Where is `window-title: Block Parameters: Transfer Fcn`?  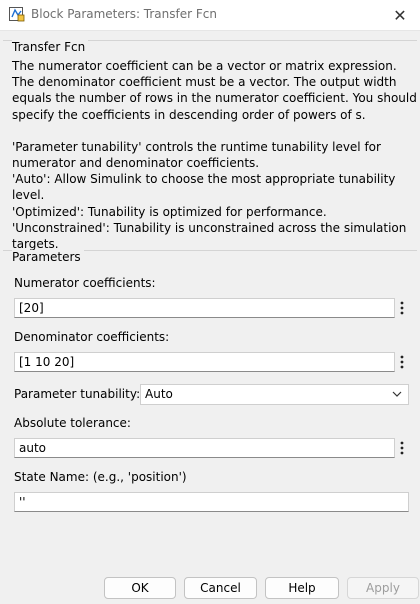 window-title: Block Parameters: Transfer Fcn is located at coordinates (124, 14).